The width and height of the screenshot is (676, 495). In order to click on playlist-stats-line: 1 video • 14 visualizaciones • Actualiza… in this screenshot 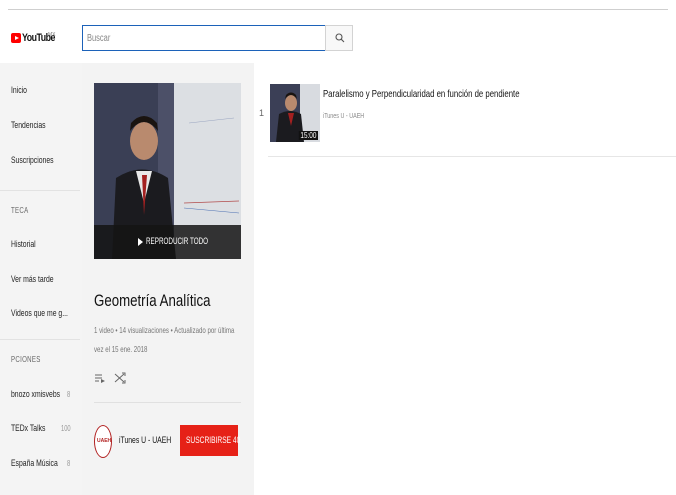, I will do `click(164, 330)`.